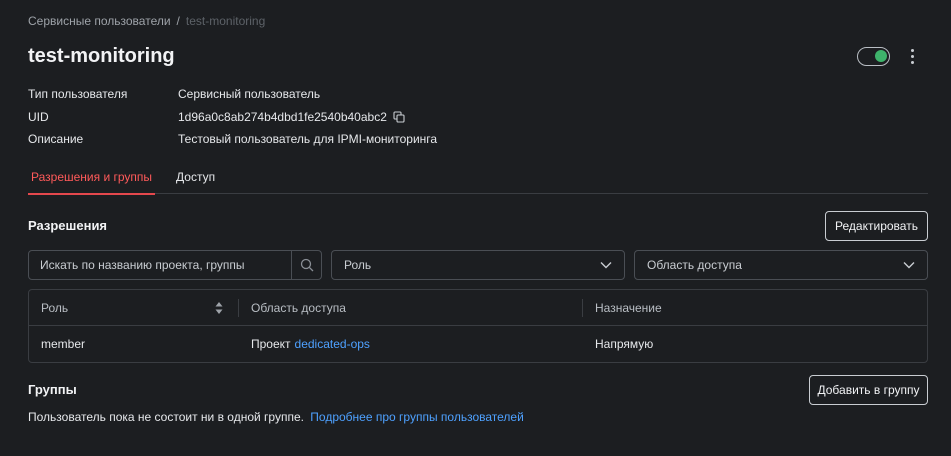  What do you see at coordinates (271, 344) in the screenshot?
I see `cell-scope-prefix: Проект` at bounding box center [271, 344].